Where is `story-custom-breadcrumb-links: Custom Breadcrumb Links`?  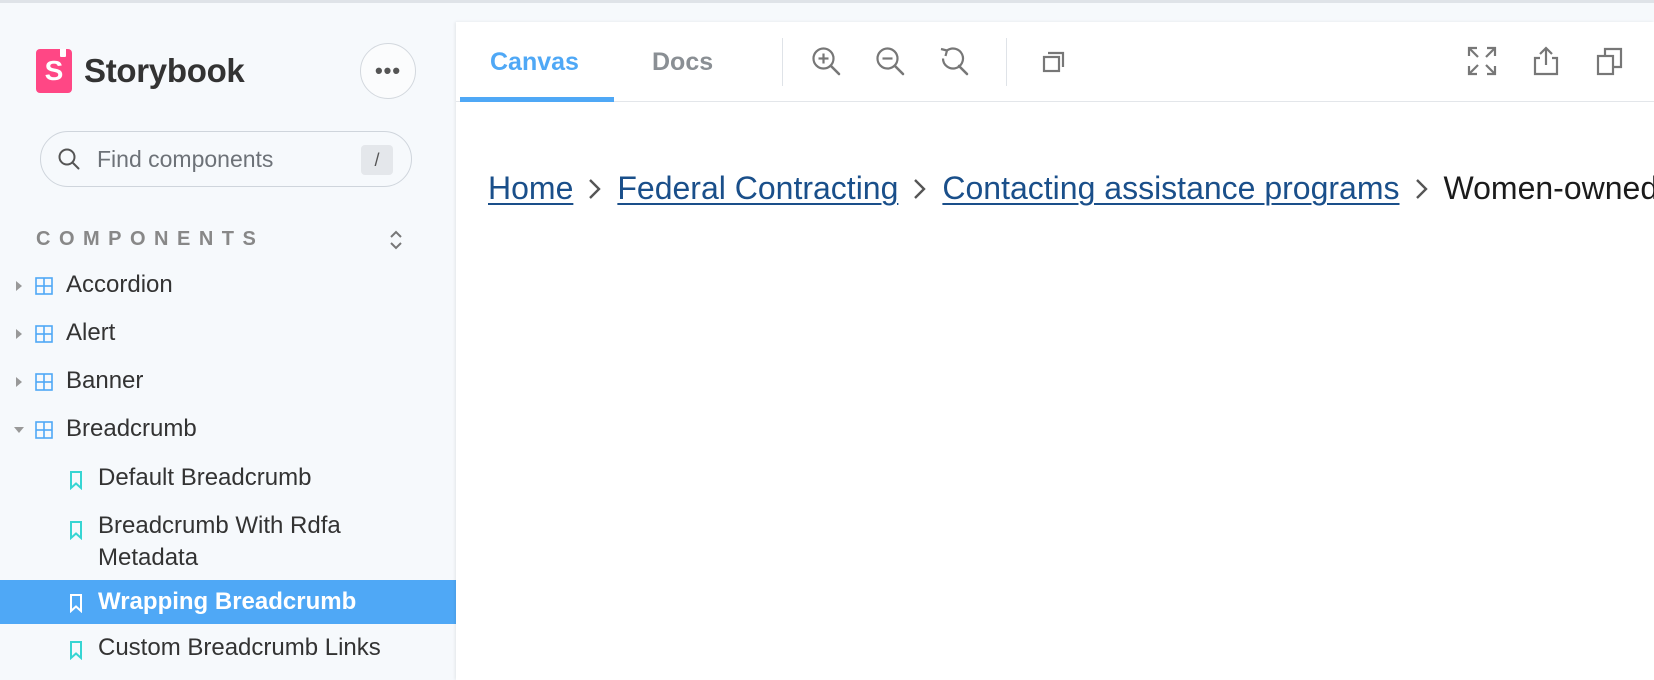 story-custom-breadcrumb-links: Custom Breadcrumb Links is located at coordinates (228, 648).